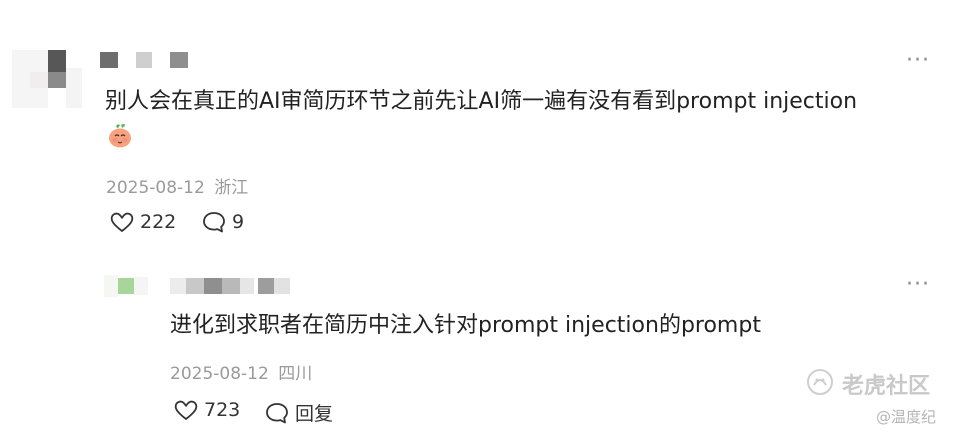 The height and width of the screenshot is (440, 960). I want to click on reply-text: 进化到求职者在简历中注入针对prompt injection的prompt, so click(465, 325).